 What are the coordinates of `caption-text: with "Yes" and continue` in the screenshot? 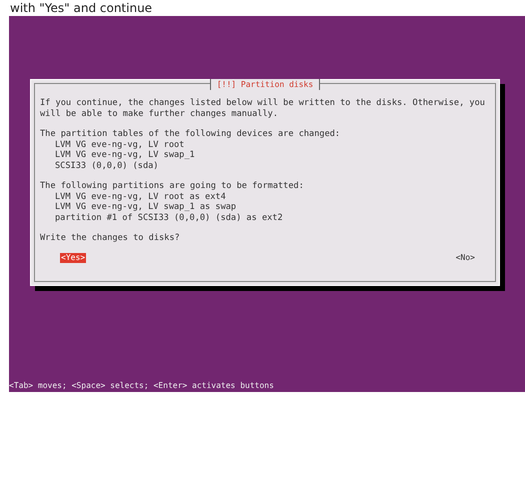 It's located at (81, 8).